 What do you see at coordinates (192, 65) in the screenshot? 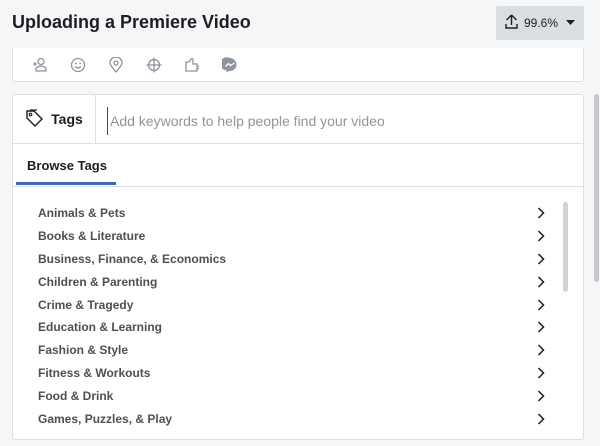
I see `sponsor-handshake-icon` at bounding box center [192, 65].